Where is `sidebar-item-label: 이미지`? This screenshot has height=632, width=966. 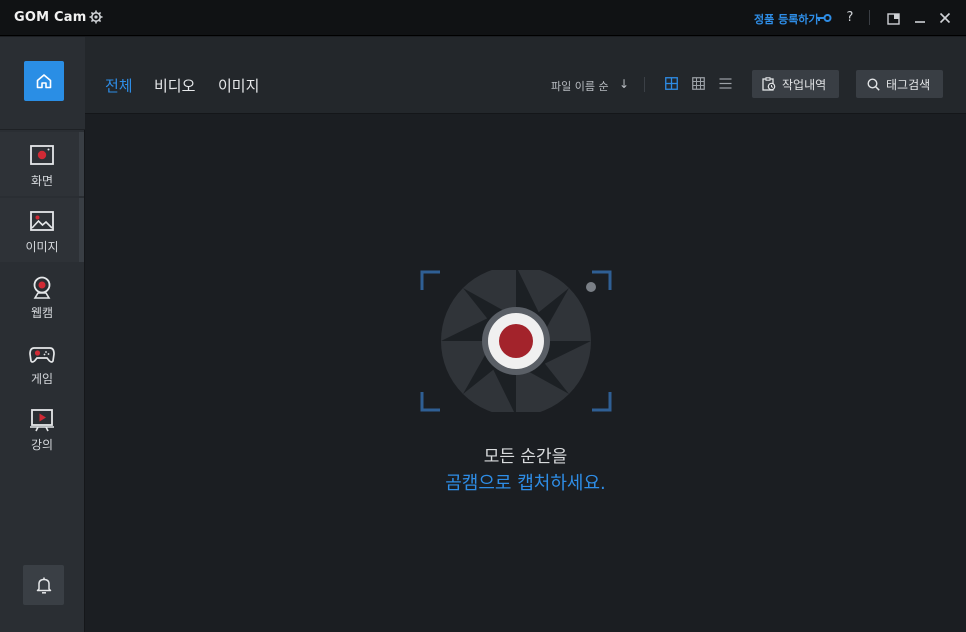 sidebar-item-label: 이미지 is located at coordinates (42, 247).